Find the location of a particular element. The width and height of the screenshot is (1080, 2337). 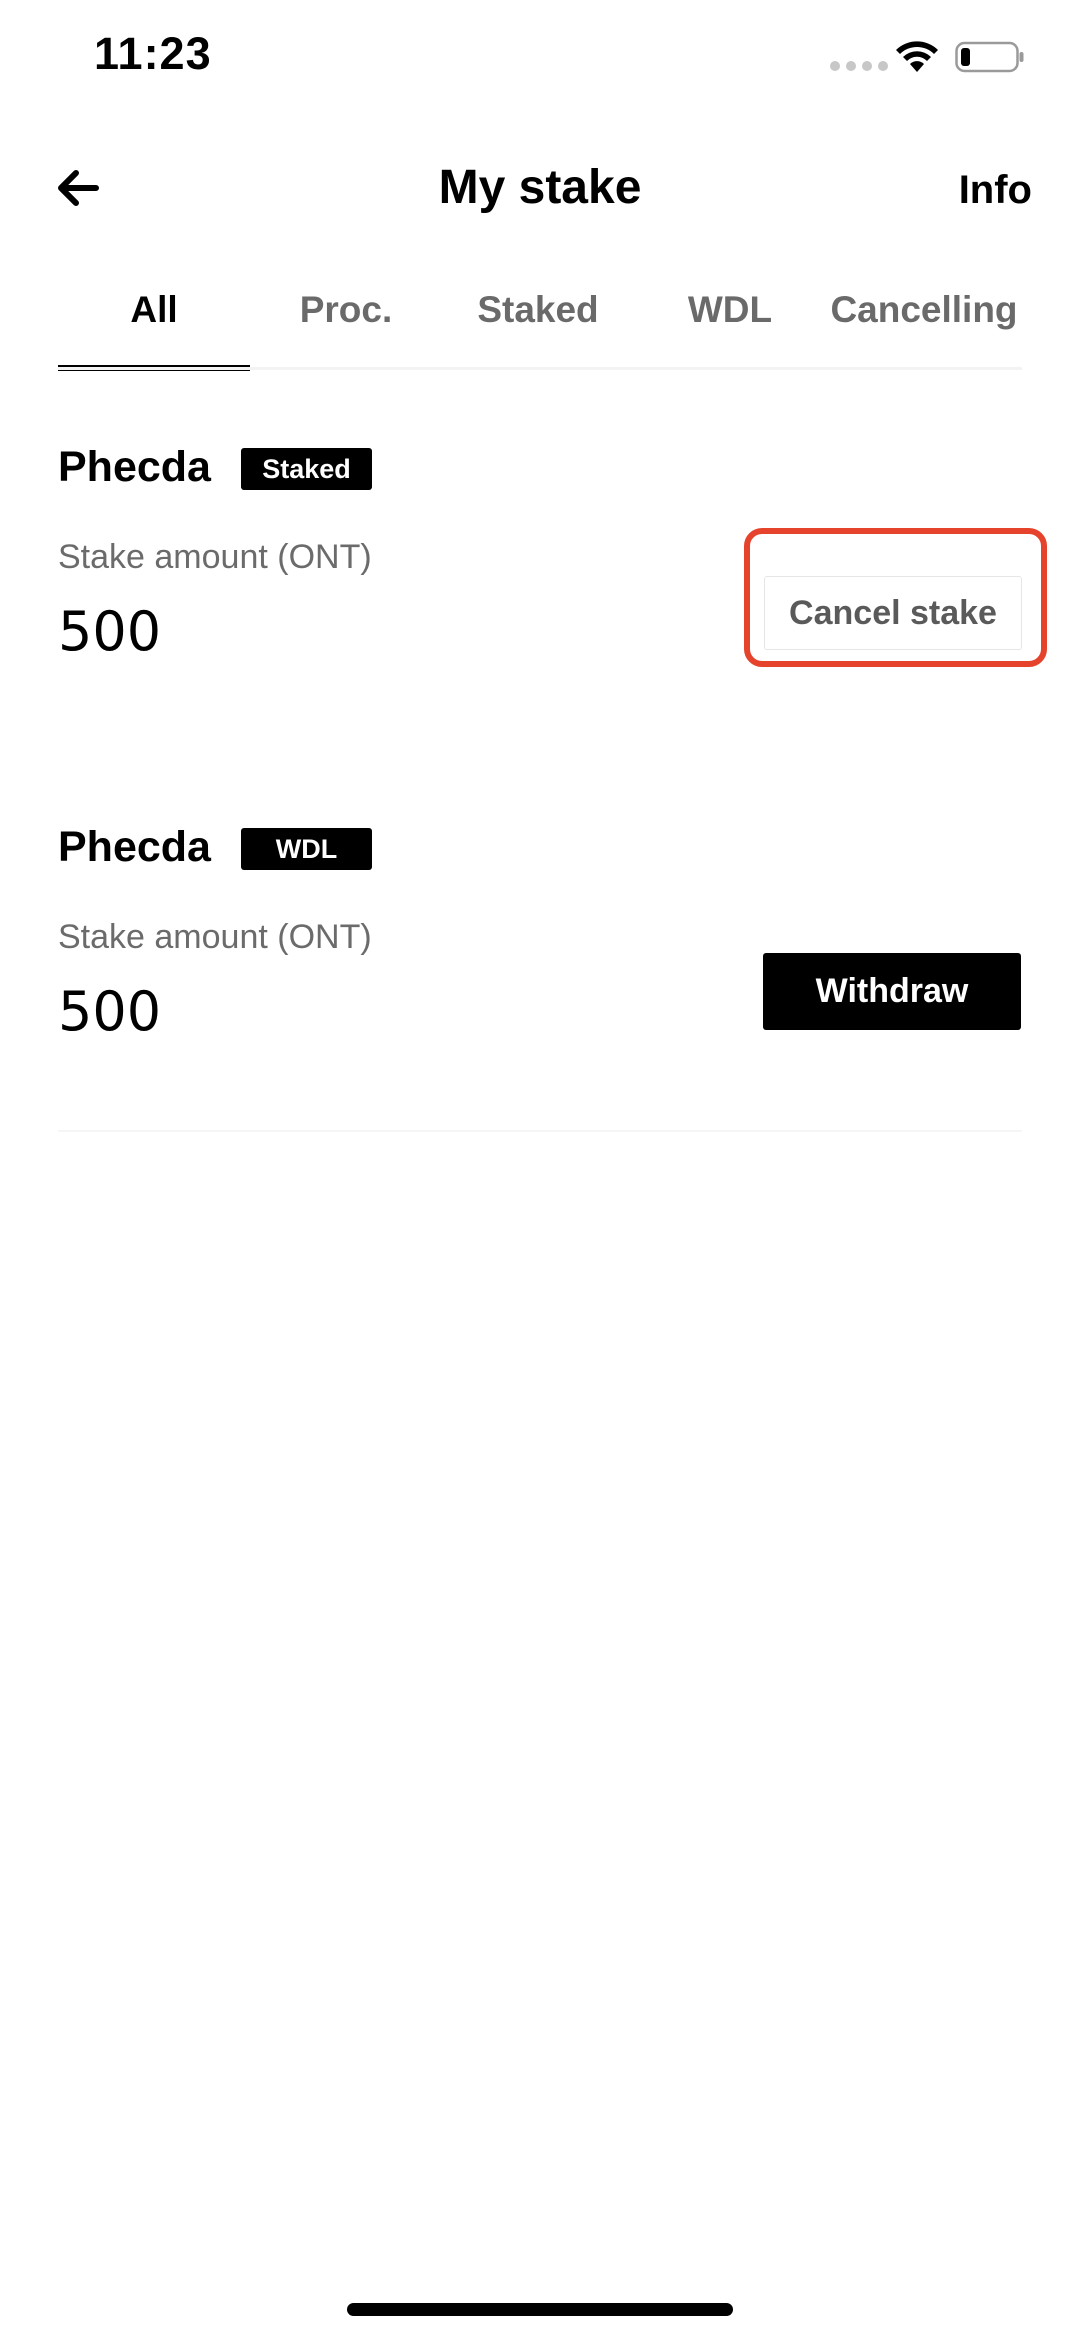

tab-wdl: WDL is located at coordinates (730, 328).